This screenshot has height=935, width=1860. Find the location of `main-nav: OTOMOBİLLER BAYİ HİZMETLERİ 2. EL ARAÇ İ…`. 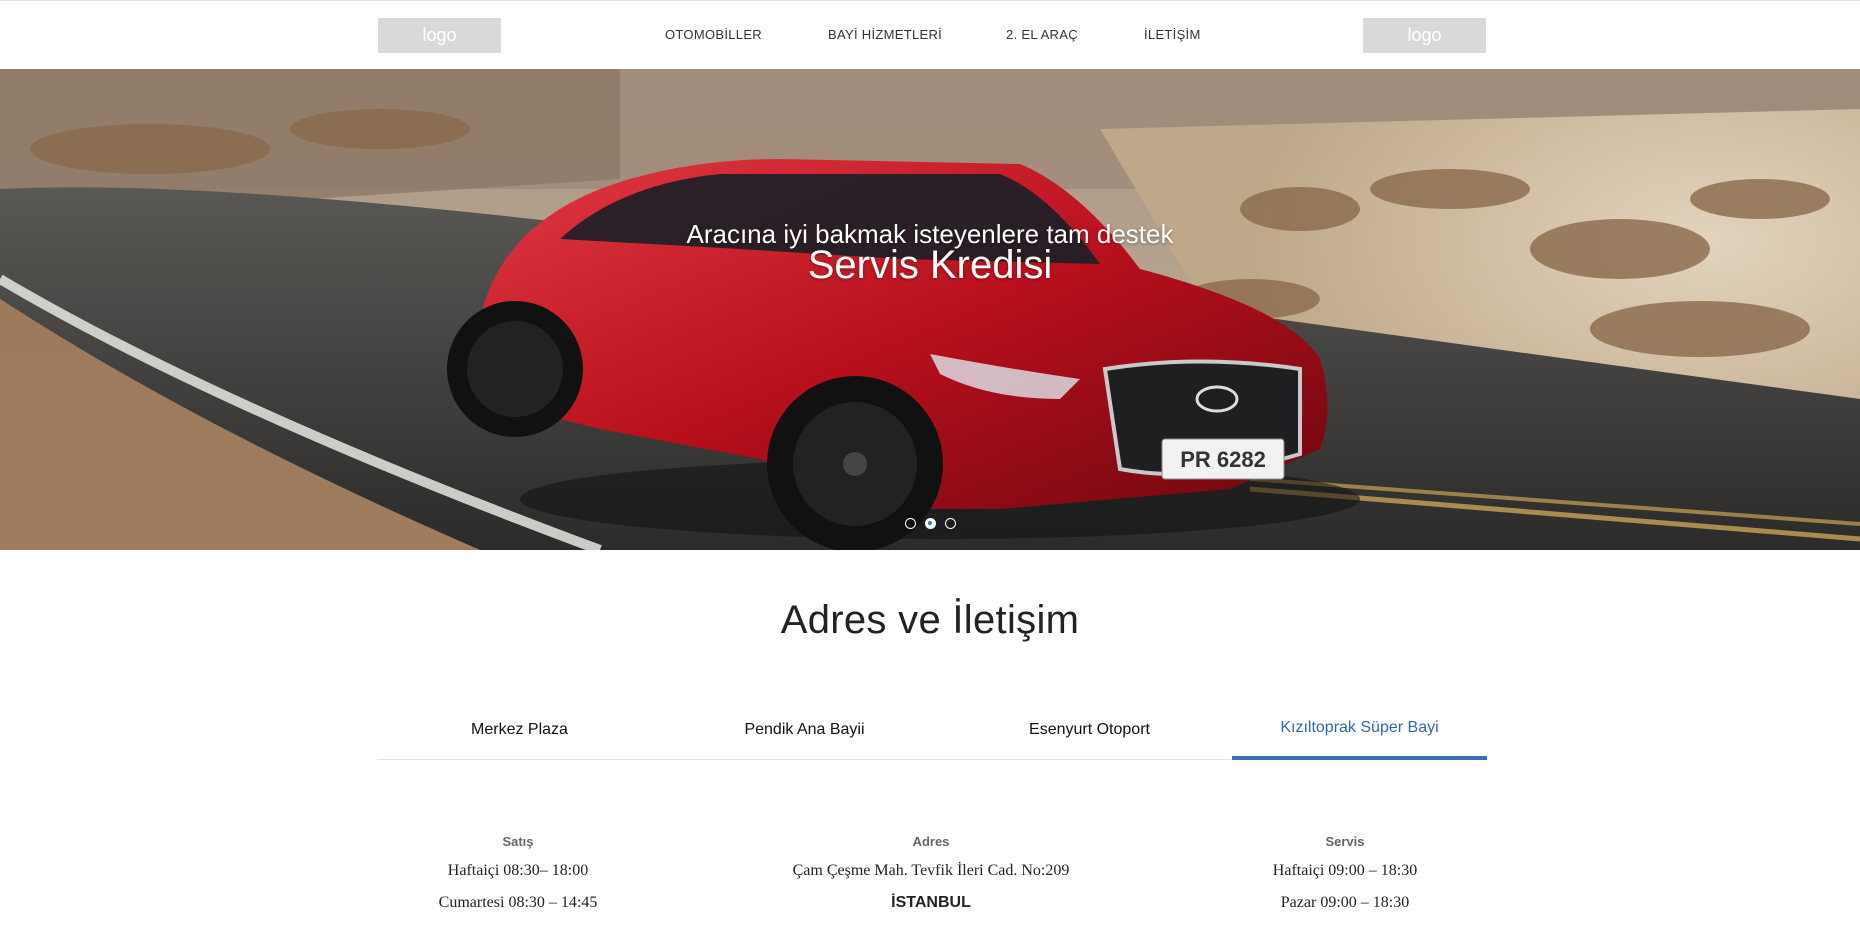

main-nav: OTOMOBİLLER BAYİ HİZMETLERİ 2. EL ARAÇ İ… is located at coordinates (930, 35).